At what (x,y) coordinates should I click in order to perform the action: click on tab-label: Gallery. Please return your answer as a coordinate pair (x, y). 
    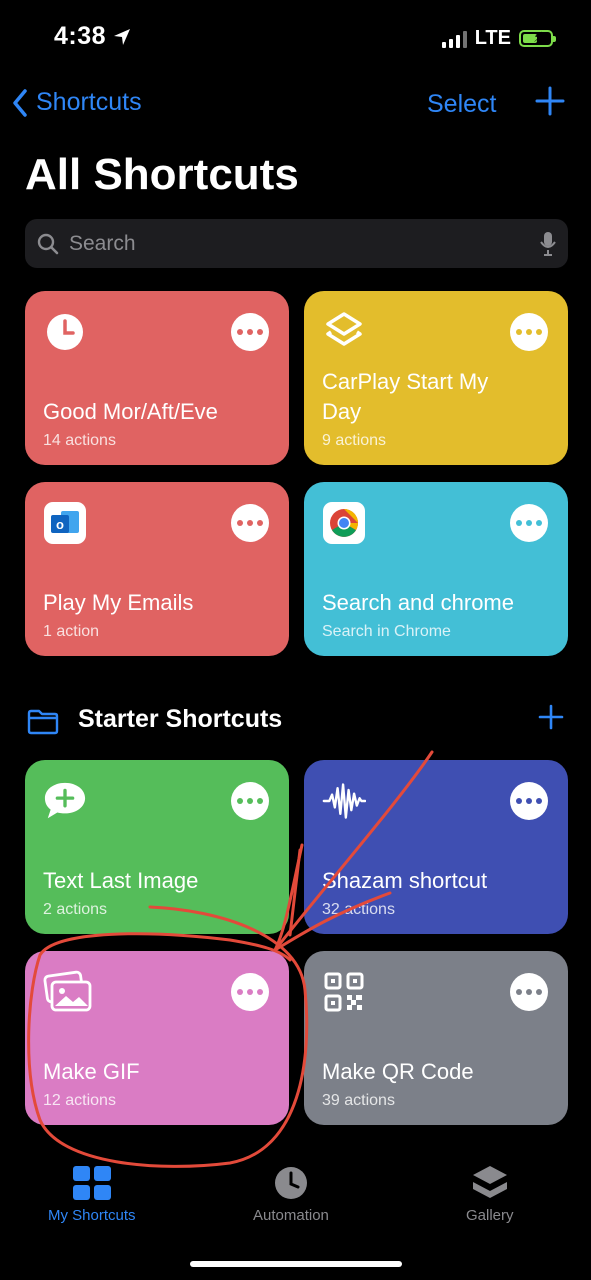
    Looking at the image, I should click on (490, 1215).